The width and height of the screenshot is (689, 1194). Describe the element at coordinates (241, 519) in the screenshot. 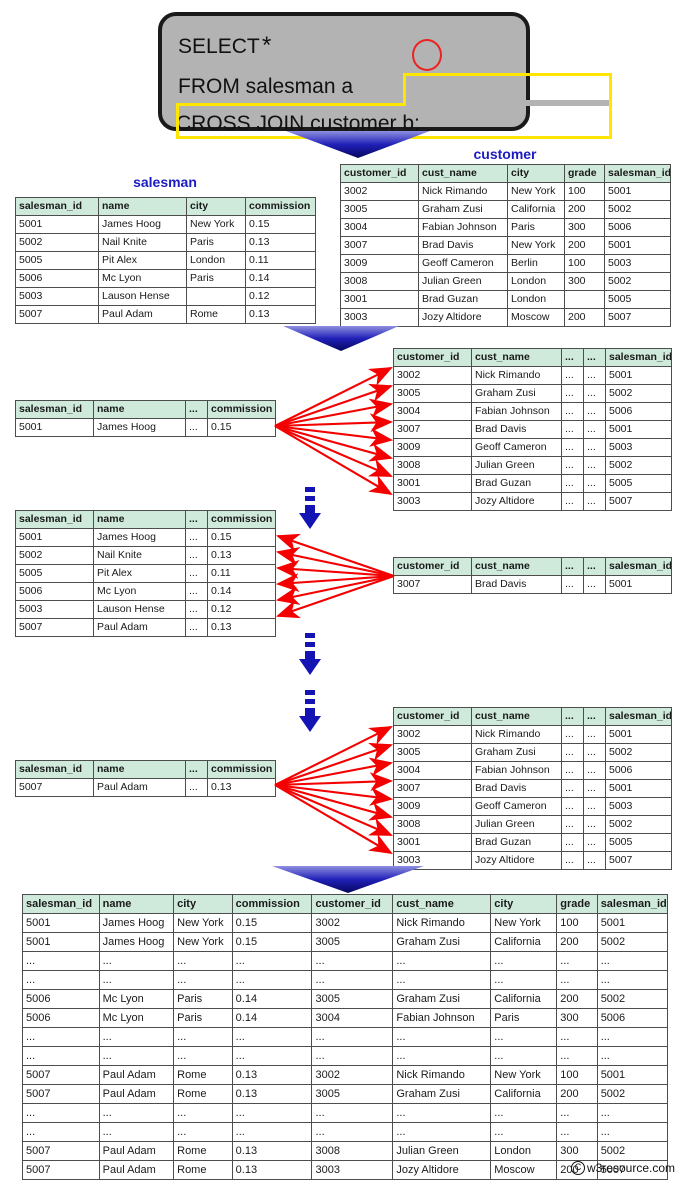

I see `column-header: commission` at that location.